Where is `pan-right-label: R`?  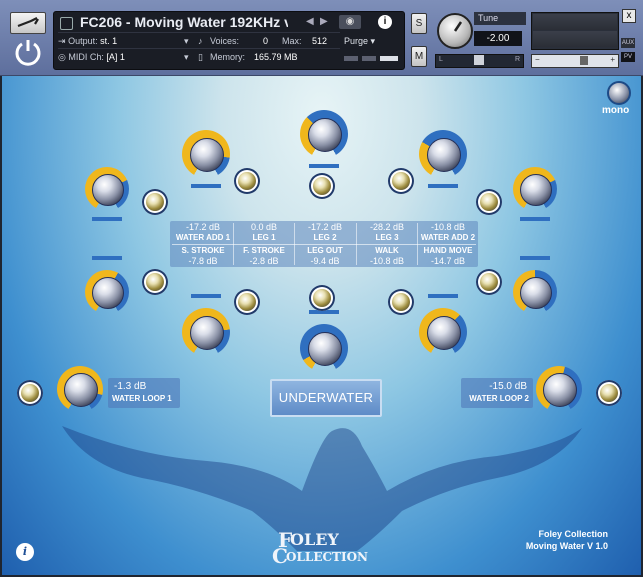 pan-right-label: R is located at coordinates (517, 59).